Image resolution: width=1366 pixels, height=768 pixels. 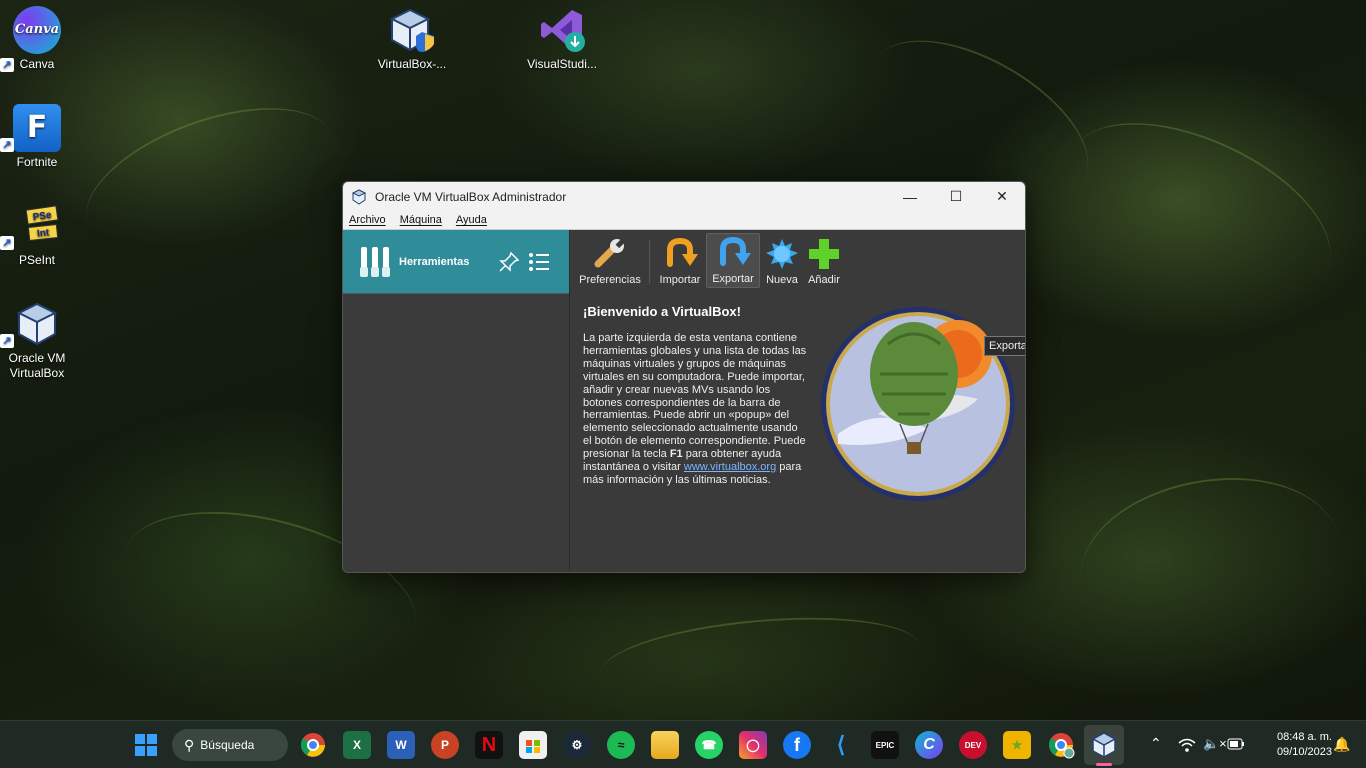 I want to click on devcpp-icon: DEV, so click(x=973, y=745).